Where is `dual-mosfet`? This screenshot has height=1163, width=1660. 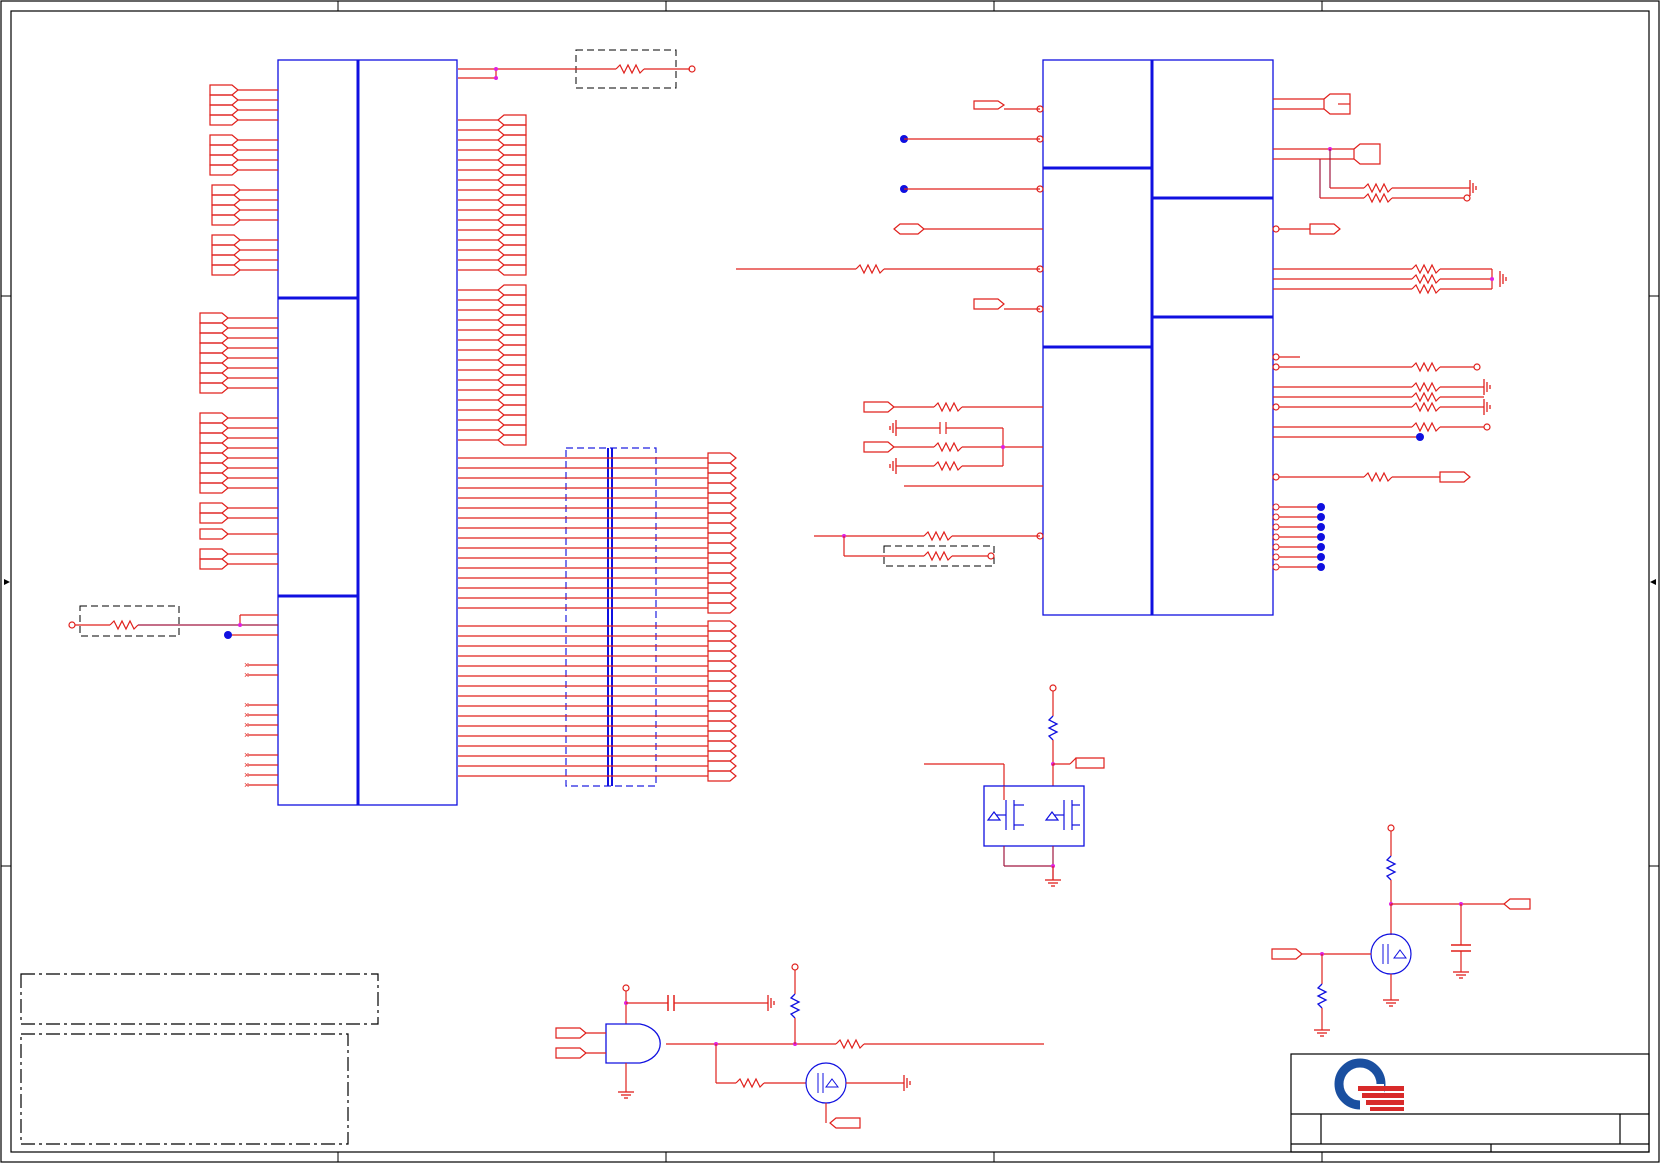
dual-mosfet is located at coordinates (1014, 782).